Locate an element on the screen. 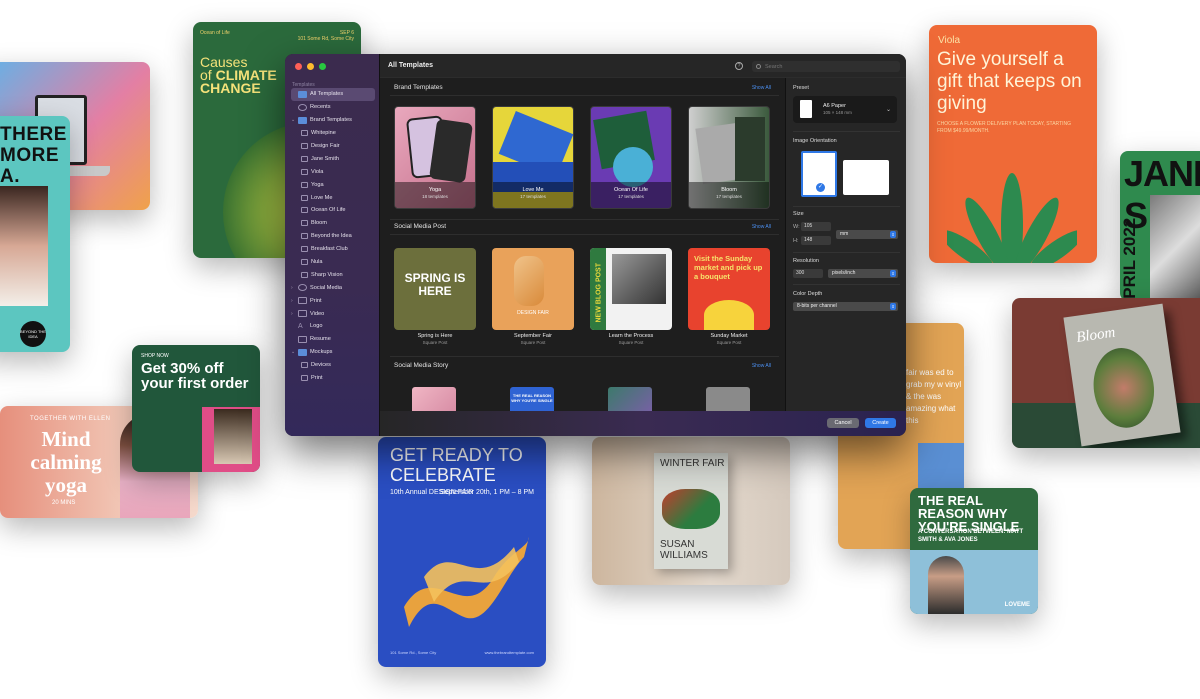  height-field: 148 is located at coordinates (816, 240).